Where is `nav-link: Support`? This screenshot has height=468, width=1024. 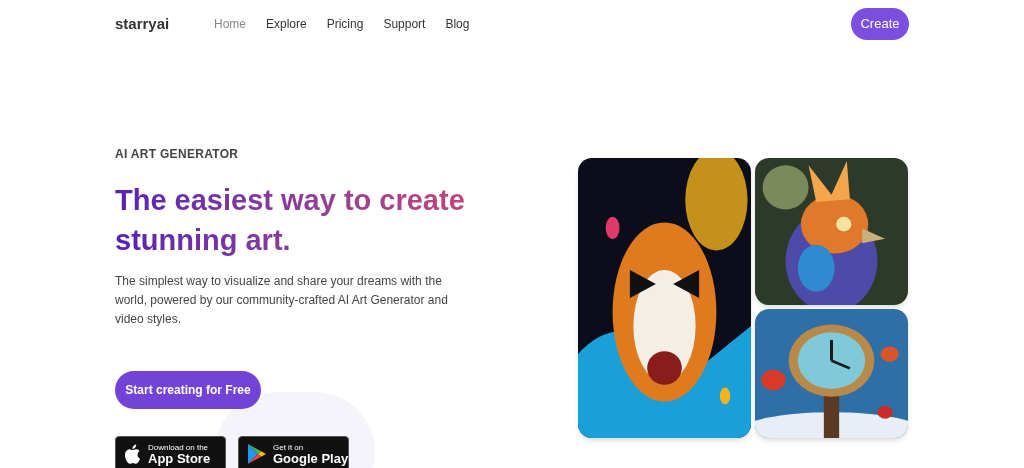 nav-link: Support is located at coordinates (404, 24).